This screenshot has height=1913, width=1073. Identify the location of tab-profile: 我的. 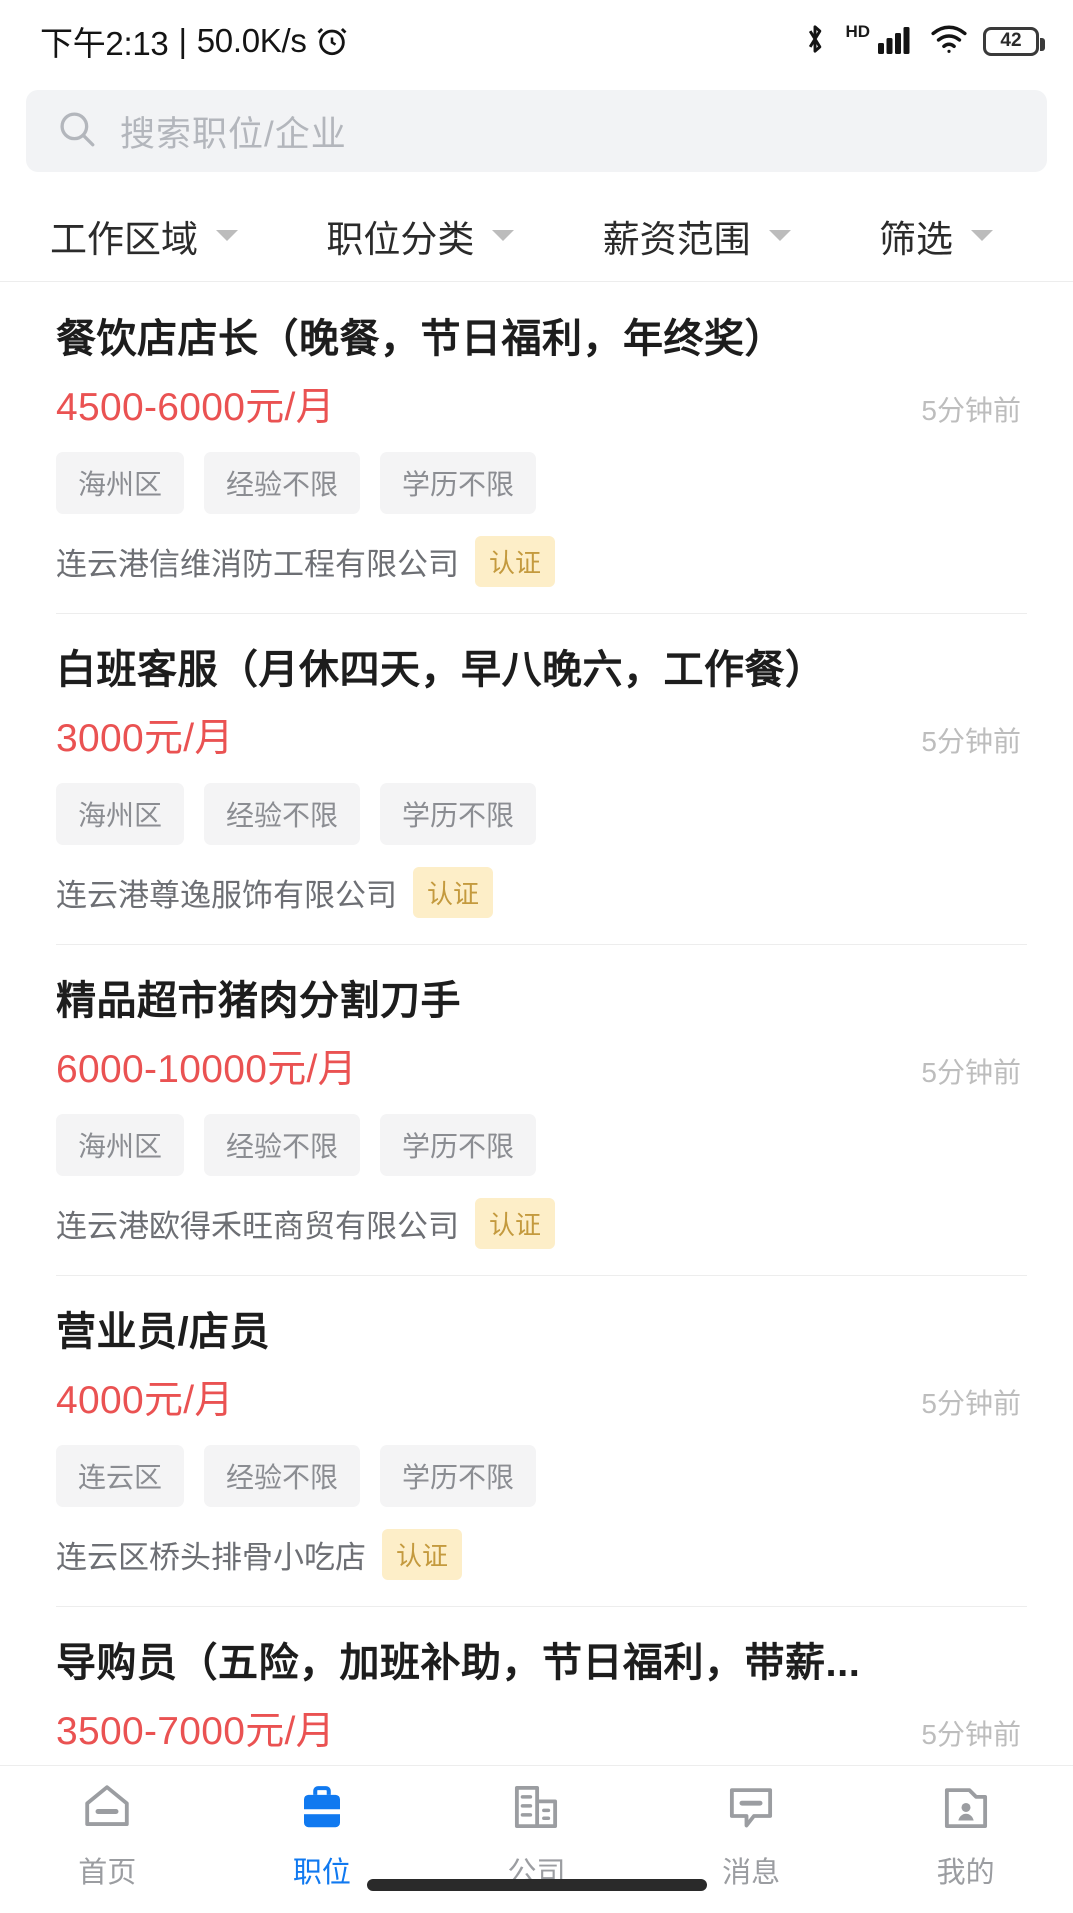
(965, 1835).